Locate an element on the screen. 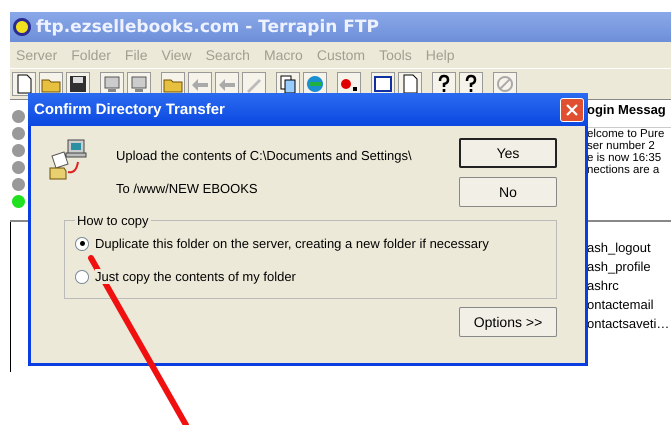  dialog-button: Yes is located at coordinates (508, 153).